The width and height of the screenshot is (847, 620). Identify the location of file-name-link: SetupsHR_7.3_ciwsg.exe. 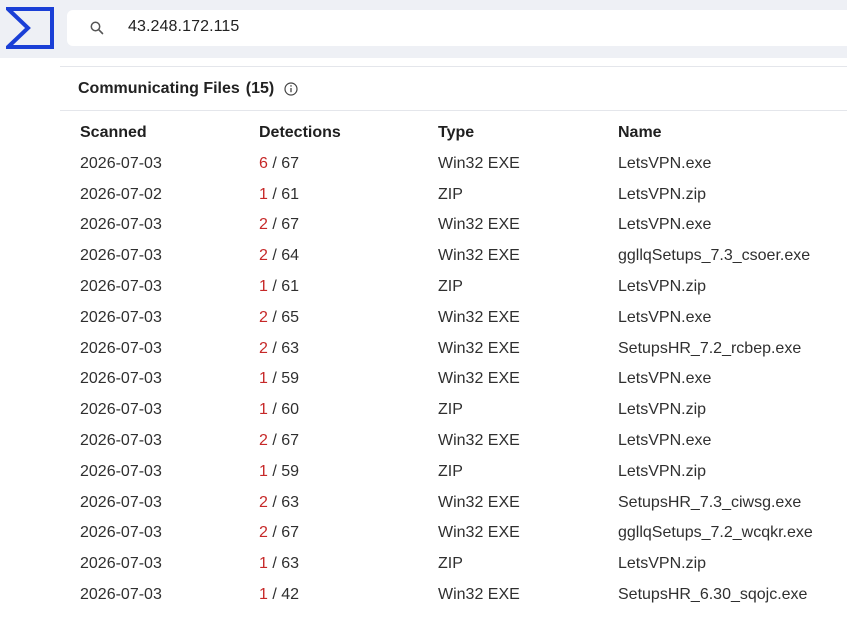
(709, 503).